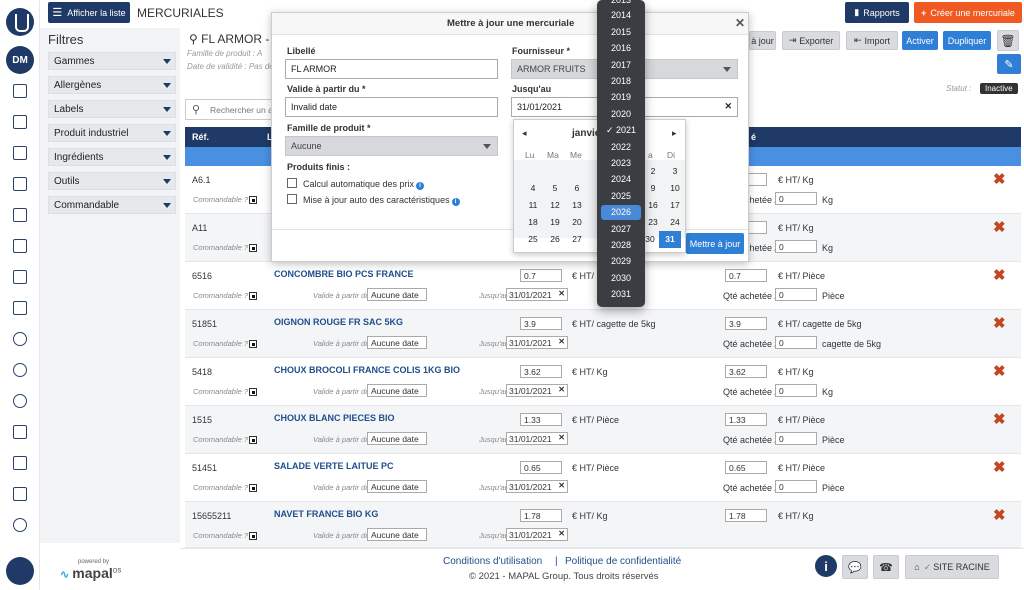  What do you see at coordinates (762, 40) in the screenshot?
I see `update-button: à jour` at bounding box center [762, 40].